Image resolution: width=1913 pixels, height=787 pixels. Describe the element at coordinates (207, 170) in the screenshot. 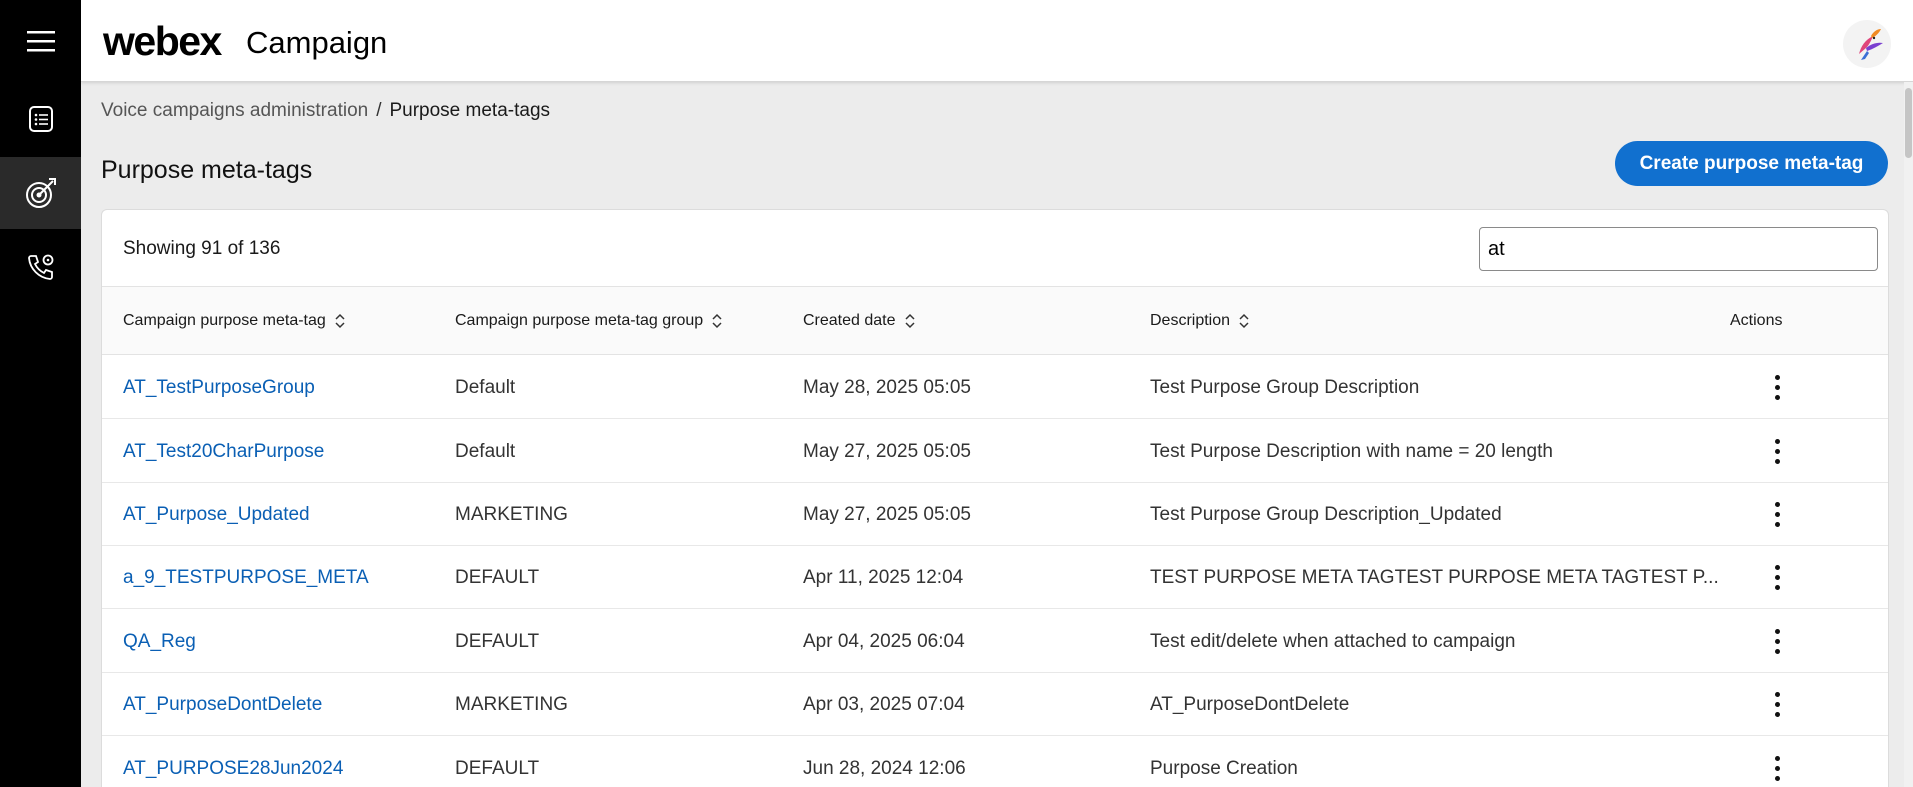

I see `page-title: Purpose meta-tags` at that location.